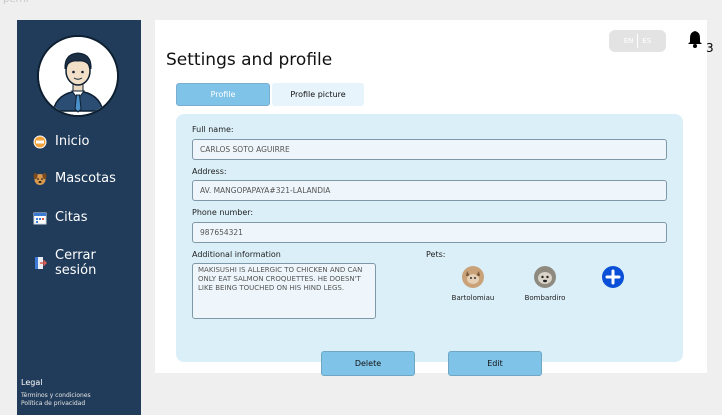 The height and width of the screenshot is (415, 722). Describe the element at coordinates (72, 141) in the screenshot. I see `sidebar-item-label: Inicio` at that location.